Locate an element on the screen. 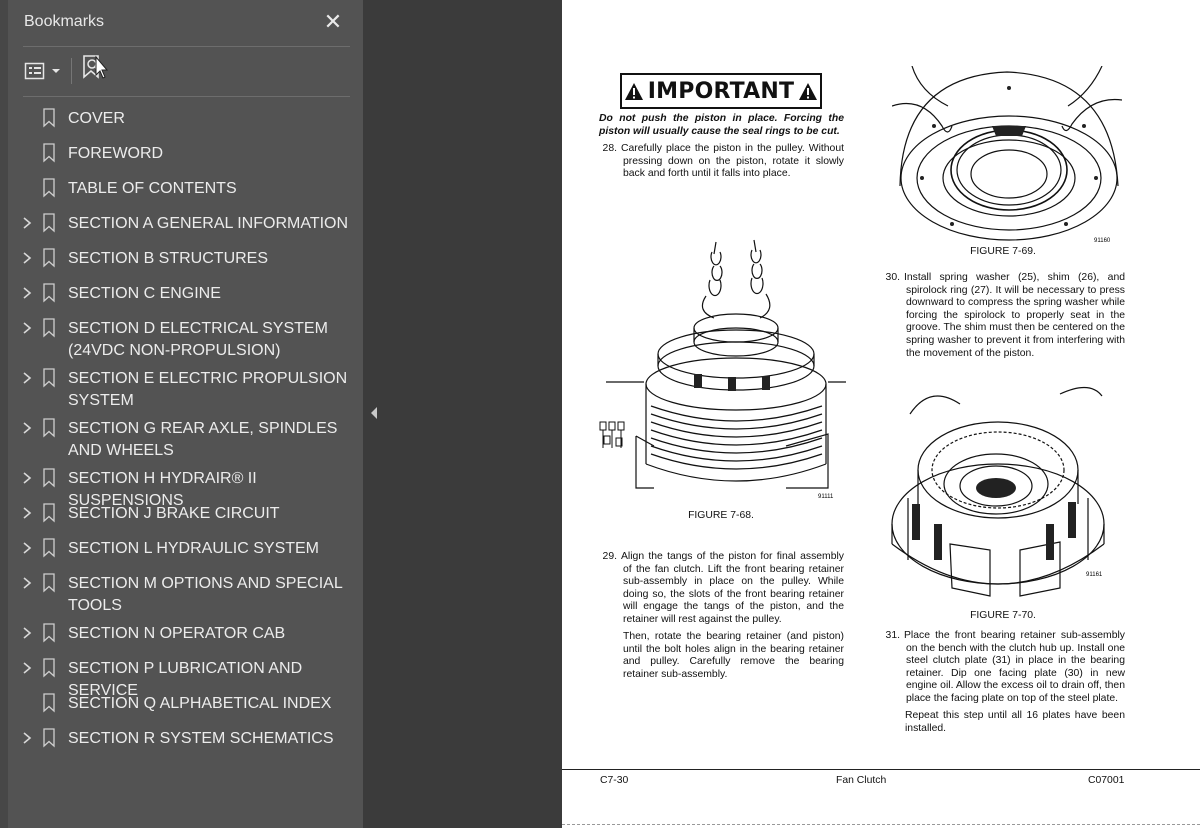  important-notice: IMPORTANT is located at coordinates (721, 91).